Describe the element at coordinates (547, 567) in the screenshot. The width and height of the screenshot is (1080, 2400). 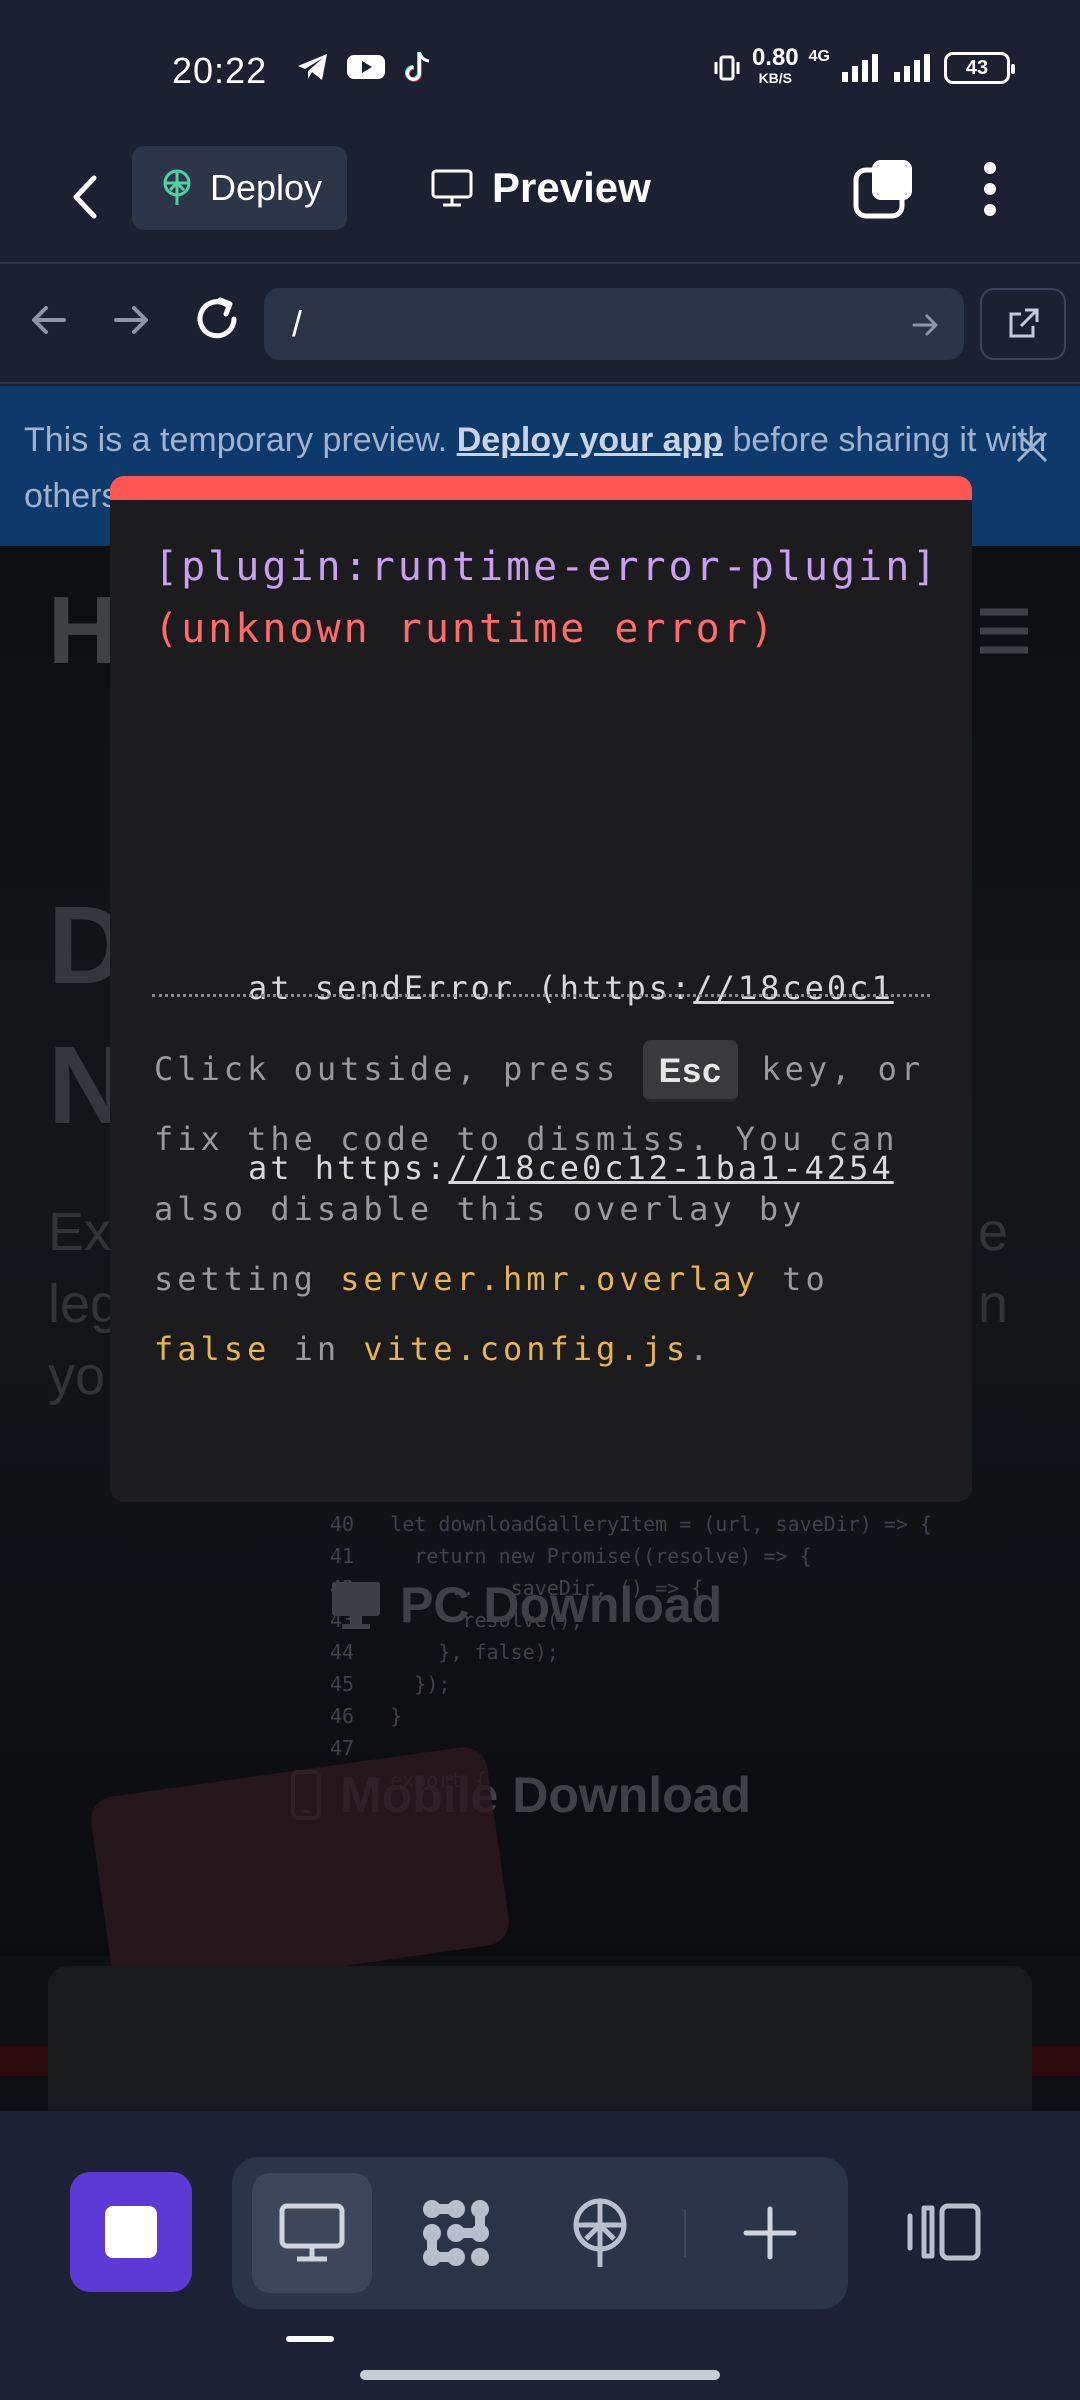
I see `error-plugin: [plugin:runtime-error-plugin]` at that location.